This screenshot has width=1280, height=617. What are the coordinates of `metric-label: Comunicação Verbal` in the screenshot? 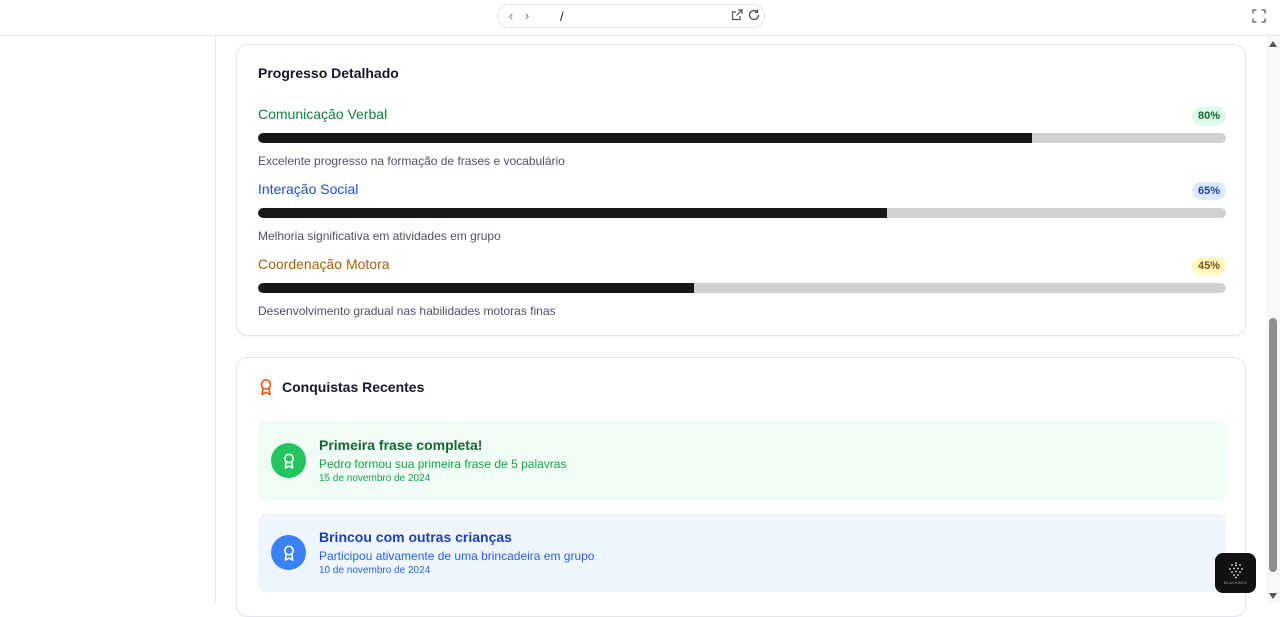 It's located at (323, 114).